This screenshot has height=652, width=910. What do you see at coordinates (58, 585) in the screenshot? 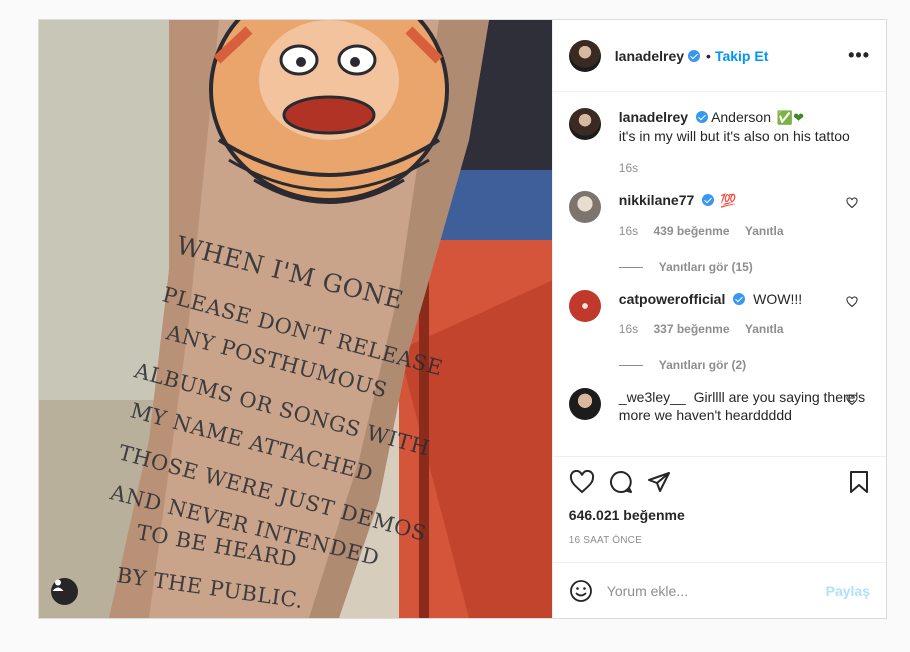
I see `user-icon` at bounding box center [58, 585].